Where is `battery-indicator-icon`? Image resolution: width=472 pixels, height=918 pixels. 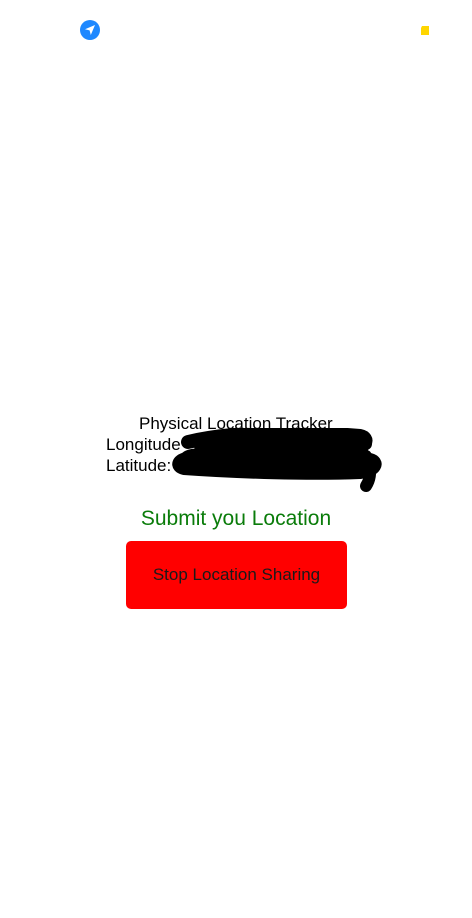 battery-indicator-icon is located at coordinates (425, 30).